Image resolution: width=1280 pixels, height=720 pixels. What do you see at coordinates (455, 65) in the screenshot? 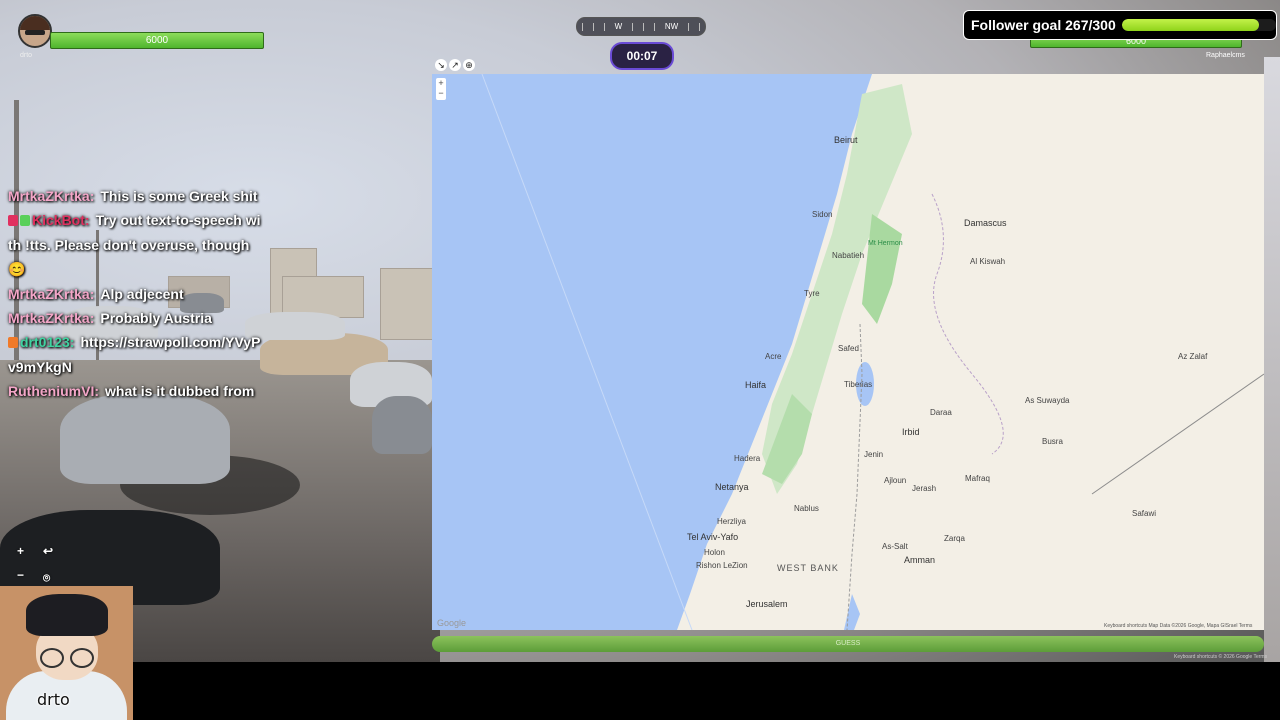
I see `map-expand-icon: ↗` at bounding box center [455, 65].